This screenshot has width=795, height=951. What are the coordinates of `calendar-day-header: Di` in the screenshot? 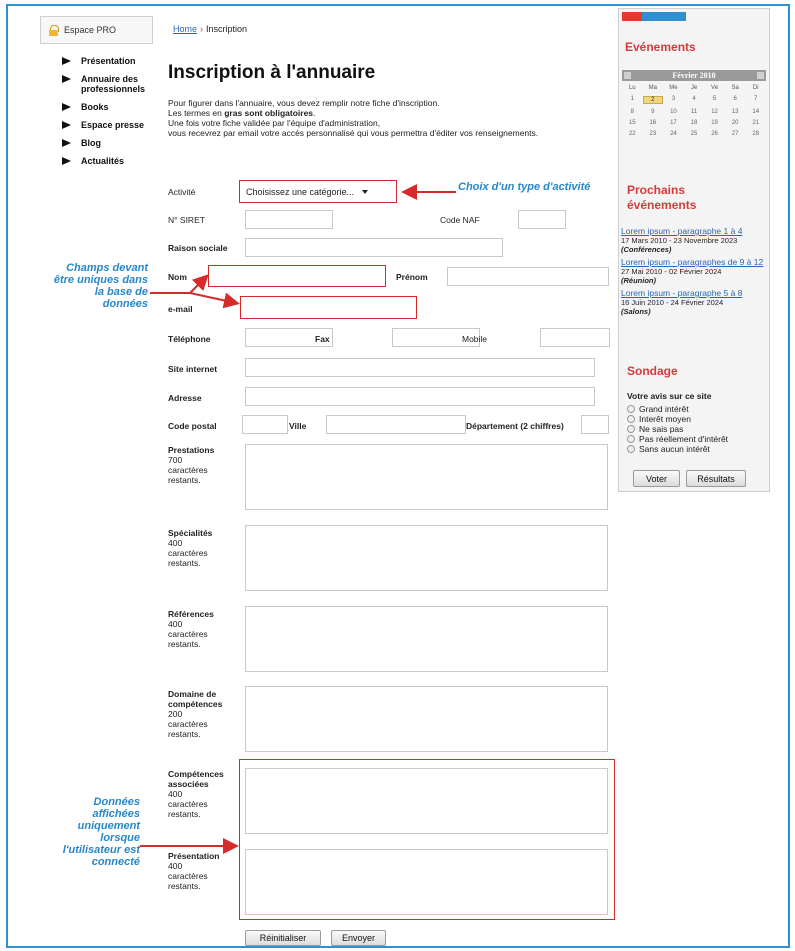 It's located at (755, 88).